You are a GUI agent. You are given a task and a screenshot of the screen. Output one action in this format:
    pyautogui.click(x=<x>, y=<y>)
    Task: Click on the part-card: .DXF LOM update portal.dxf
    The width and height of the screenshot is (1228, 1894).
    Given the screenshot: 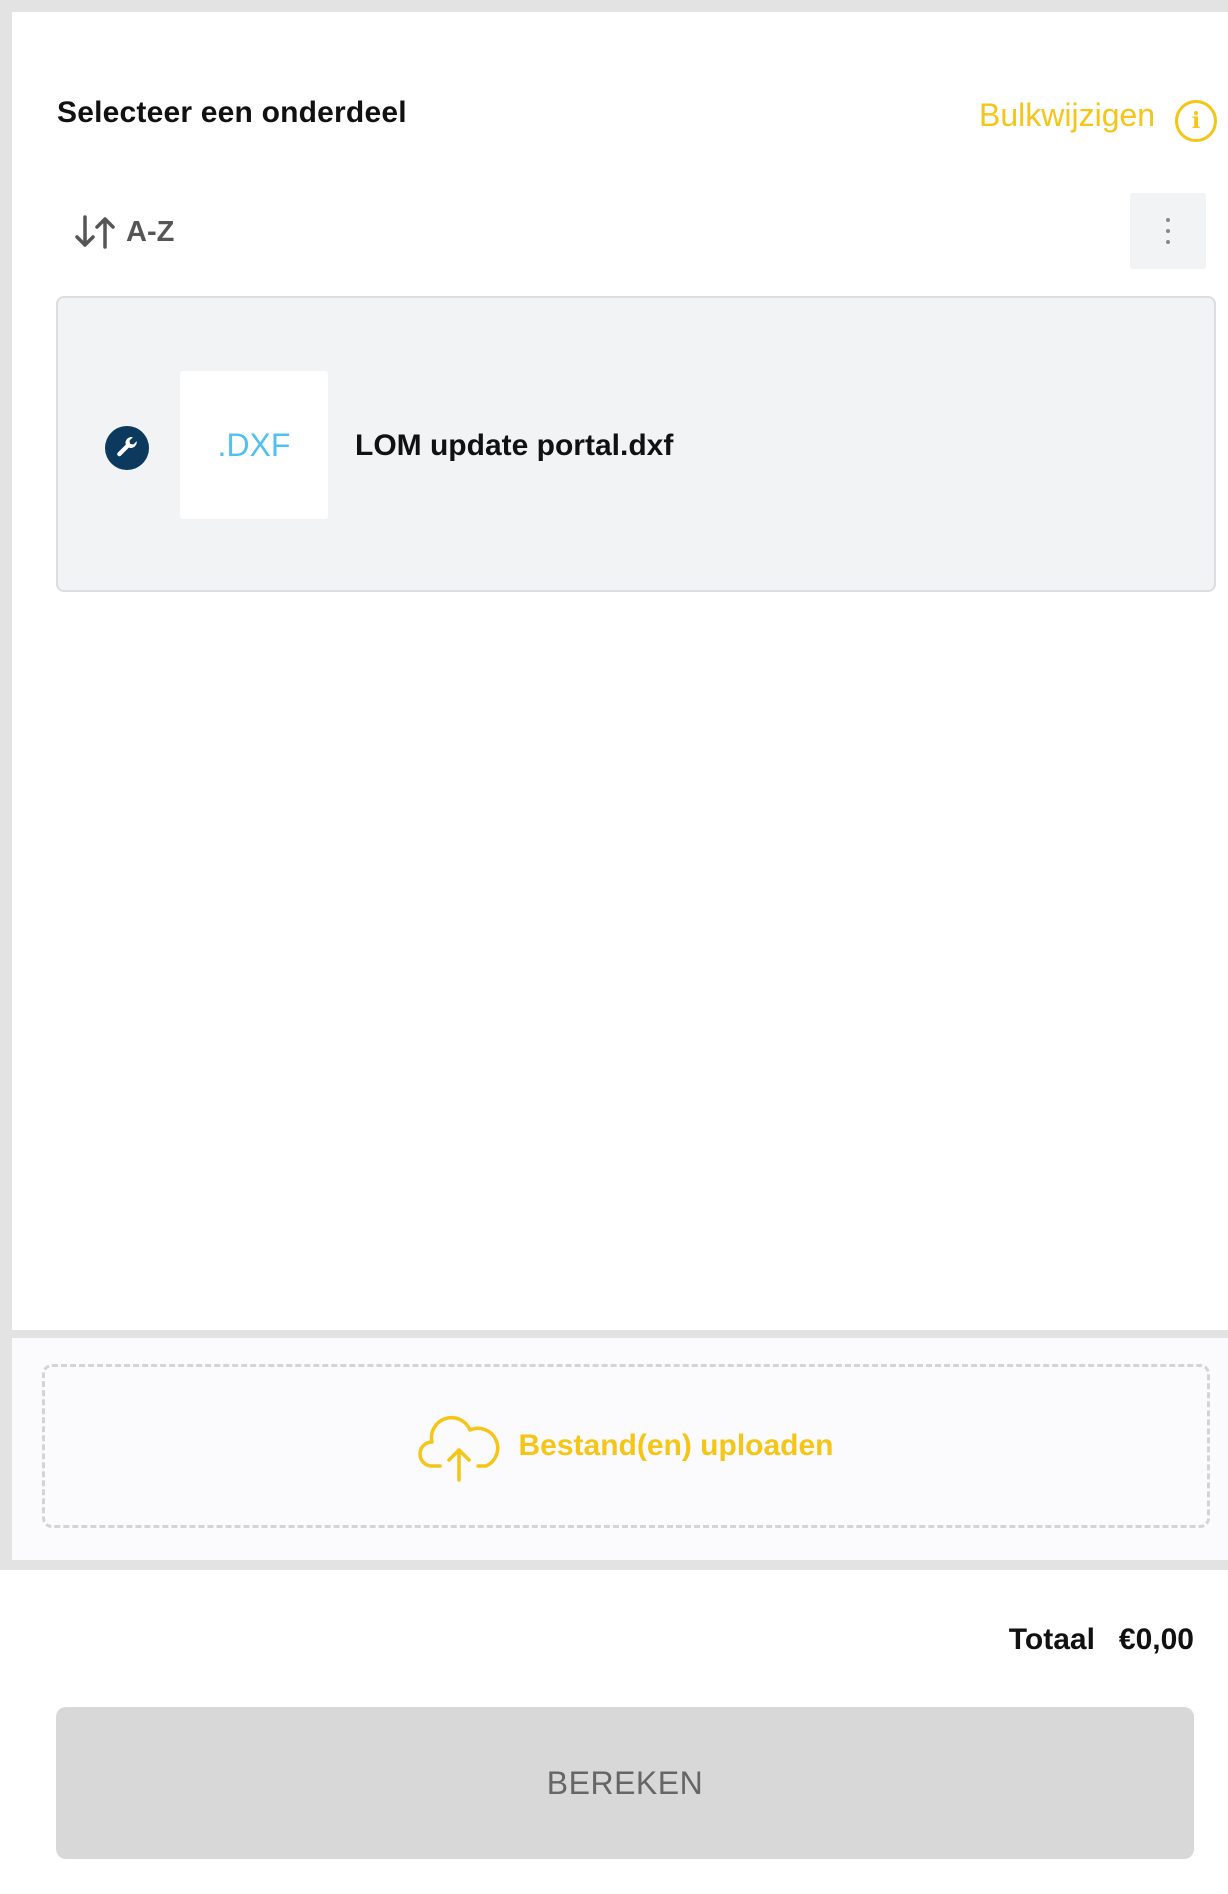 What is the action you would take?
    pyautogui.click(x=636, y=444)
    